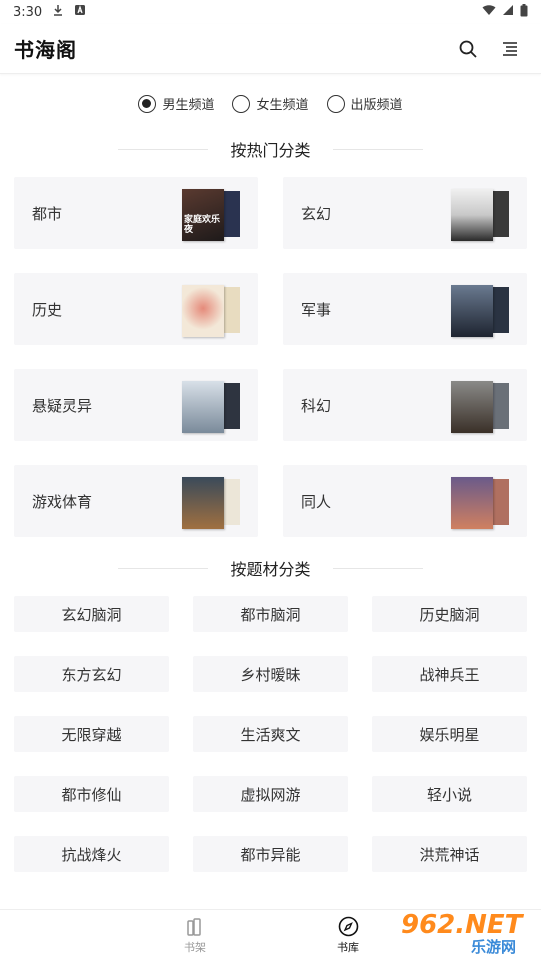 The width and height of the screenshot is (541, 961). I want to click on cover-title: 家庭欢乐夜, so click(202, 225).